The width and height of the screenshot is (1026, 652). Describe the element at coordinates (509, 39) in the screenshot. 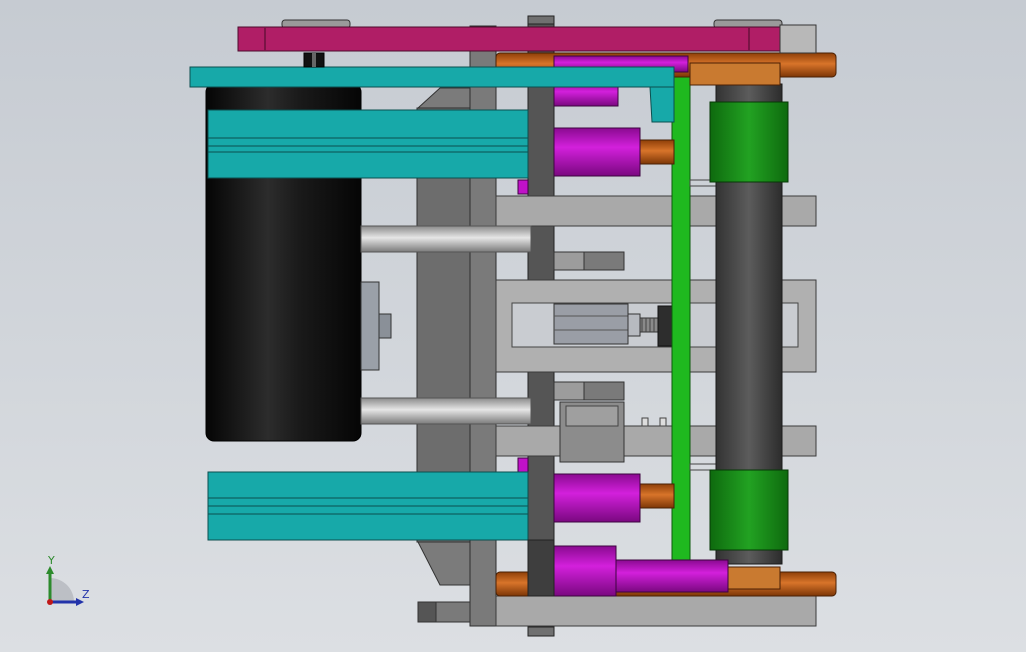

I see `magenta-belt-bar` at that location.